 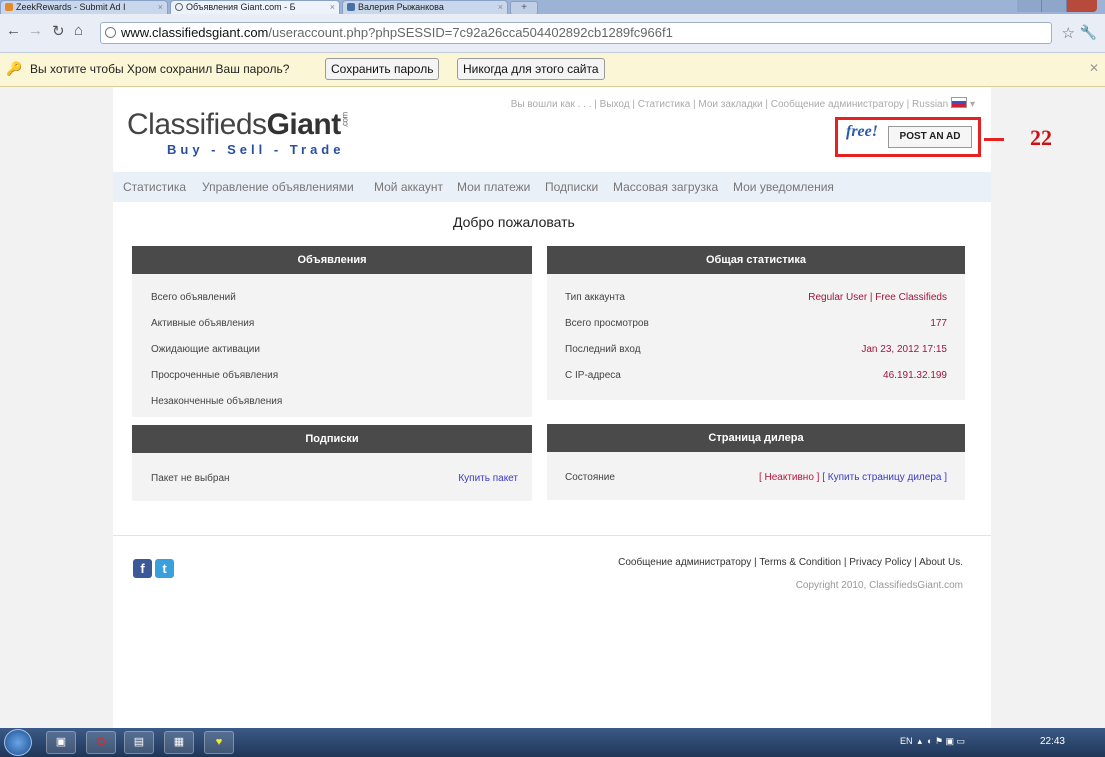 I want to click on window-controls, so click(x=1057, y=6).